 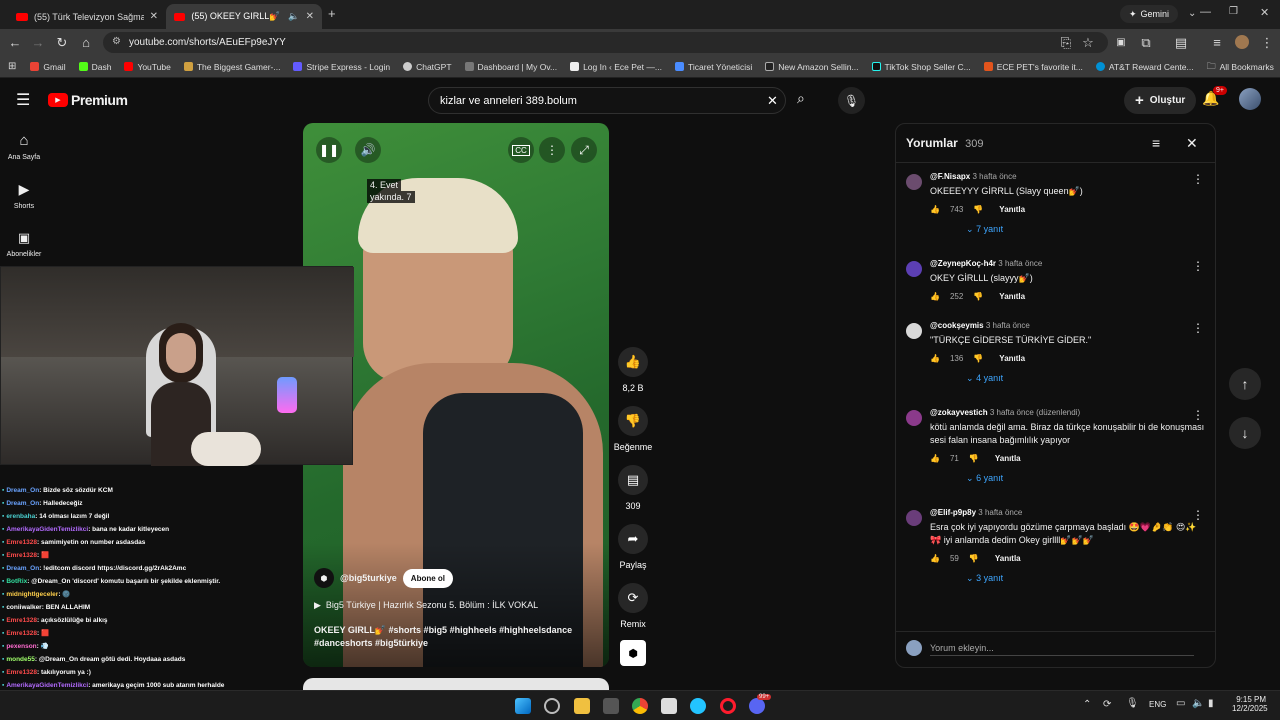 I want to click on mute-tab-icon: 🔈, so click(x=293, y=16).